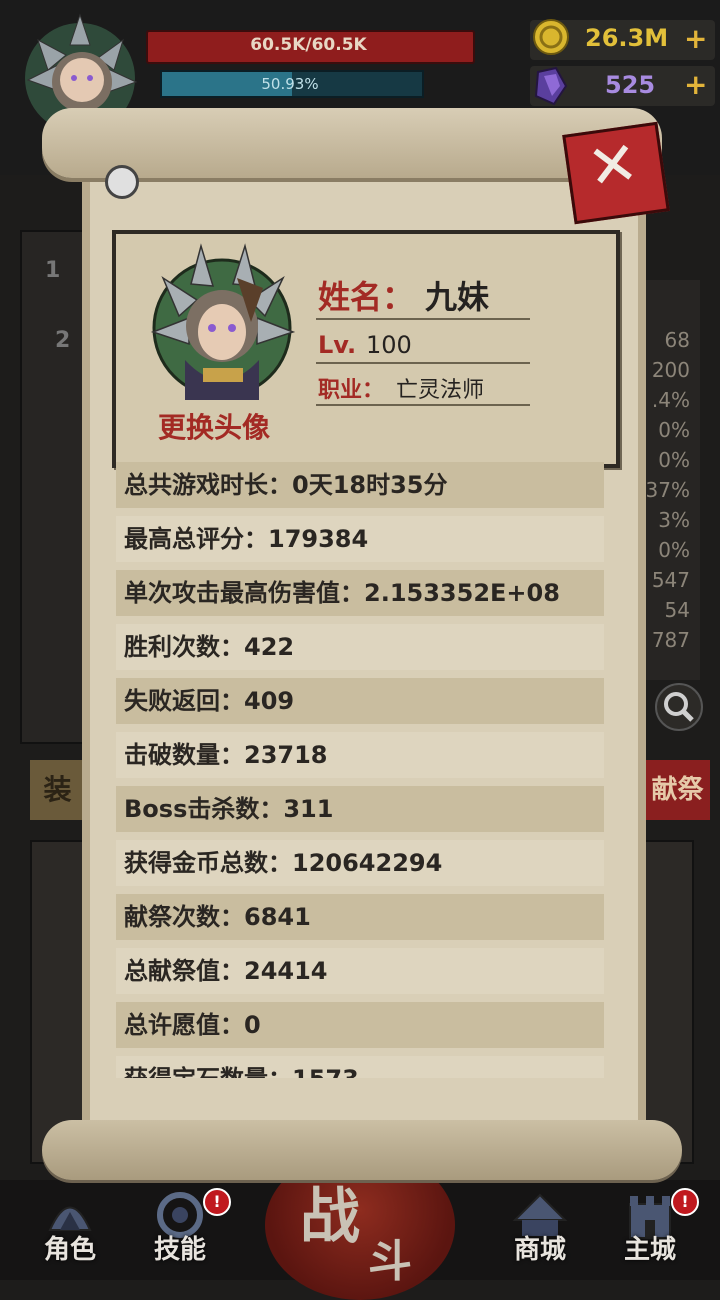  I want to click on stat-value: 311, so click(308, 809).